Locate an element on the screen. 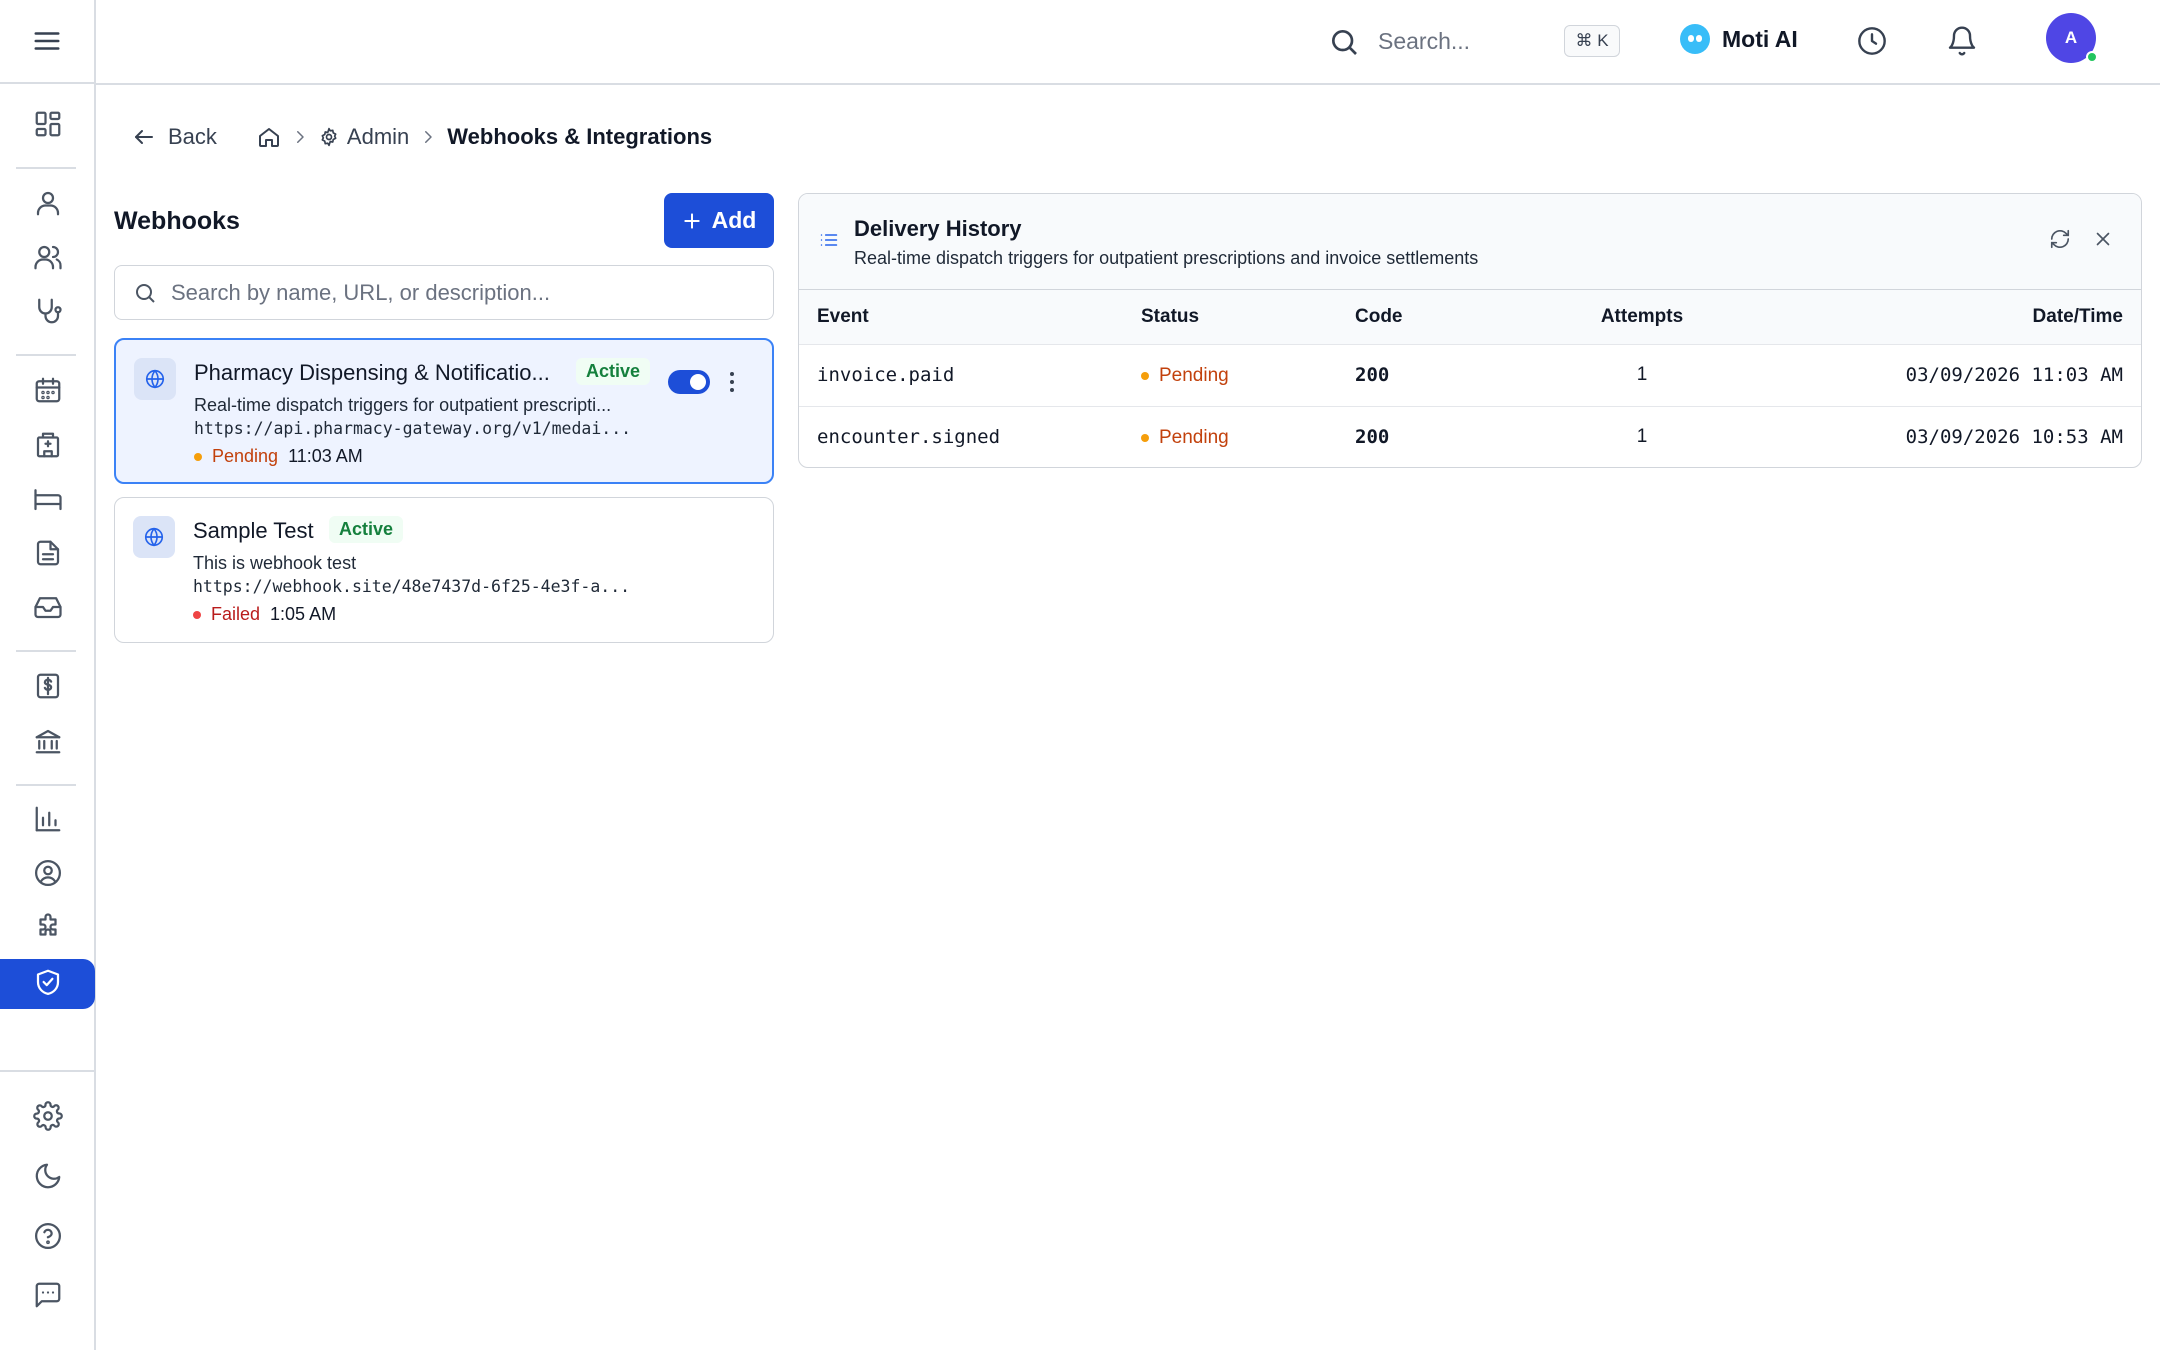 The image size is (2160, 1350). help-icon is located at coordinates (48, 1238).